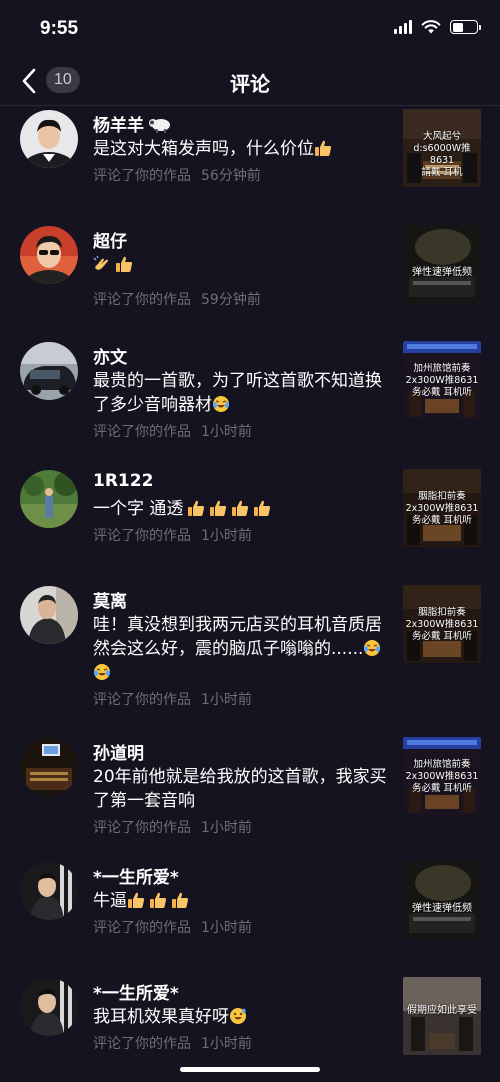 The height and width of the screenshot is (1082, 500). What do you see at coordinates (231, 176) in the screenshot?
I see `timestamp: 56分钟前` at bounding box center [231, 176].